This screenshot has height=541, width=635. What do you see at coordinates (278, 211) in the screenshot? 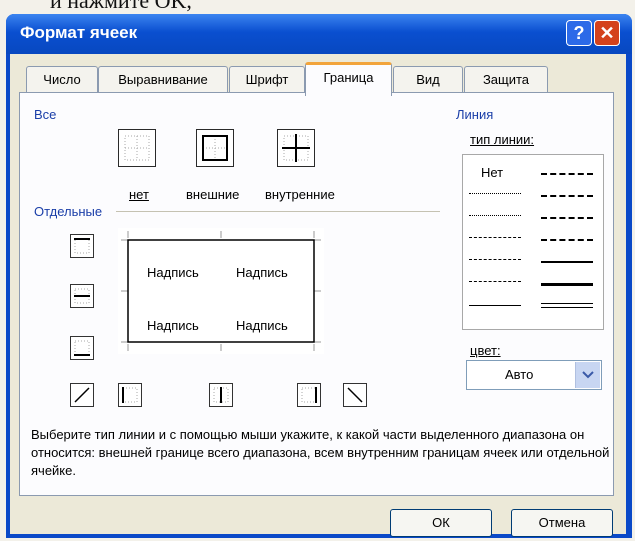
I see `separate-group-divider` at bounding box center [278, 211].